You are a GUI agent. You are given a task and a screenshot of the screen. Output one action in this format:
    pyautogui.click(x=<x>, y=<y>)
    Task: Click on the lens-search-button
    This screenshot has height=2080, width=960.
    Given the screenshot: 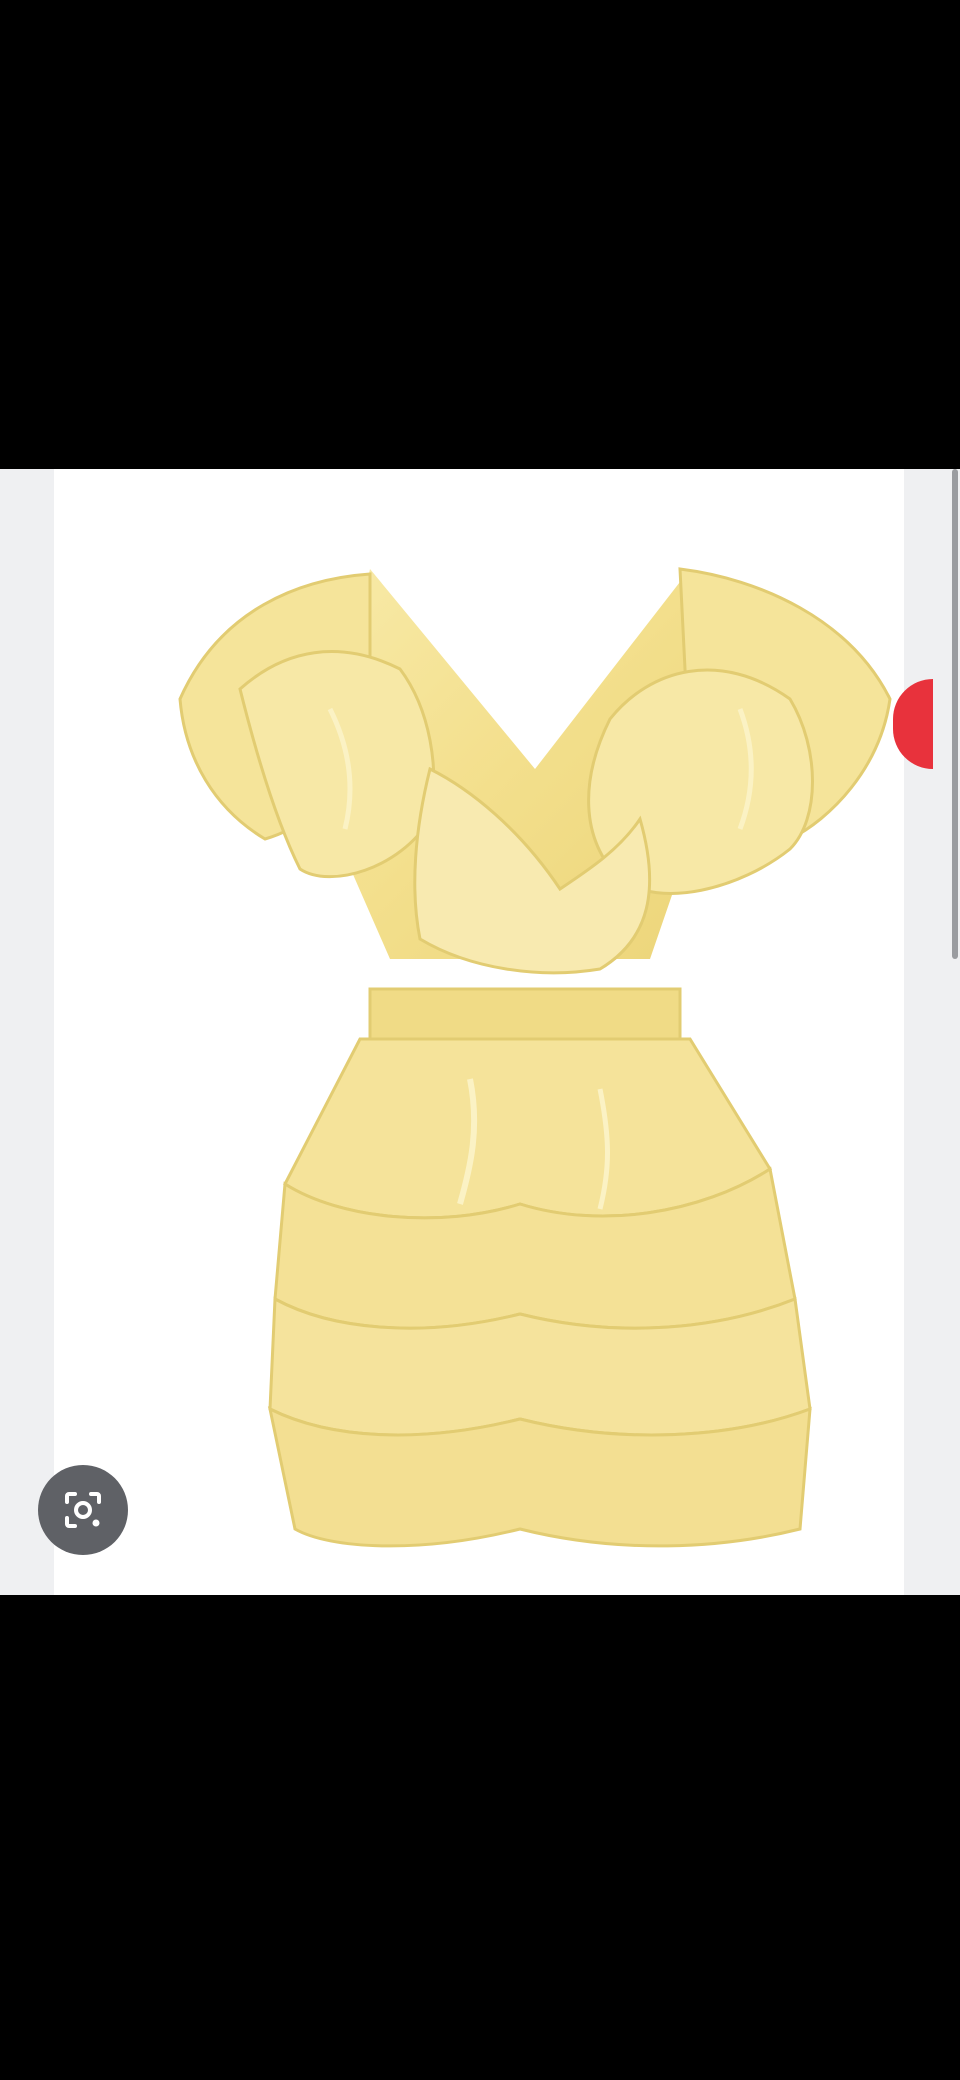 What is the action you would take?
    pyautogui.click(x=83, y=1510)
    